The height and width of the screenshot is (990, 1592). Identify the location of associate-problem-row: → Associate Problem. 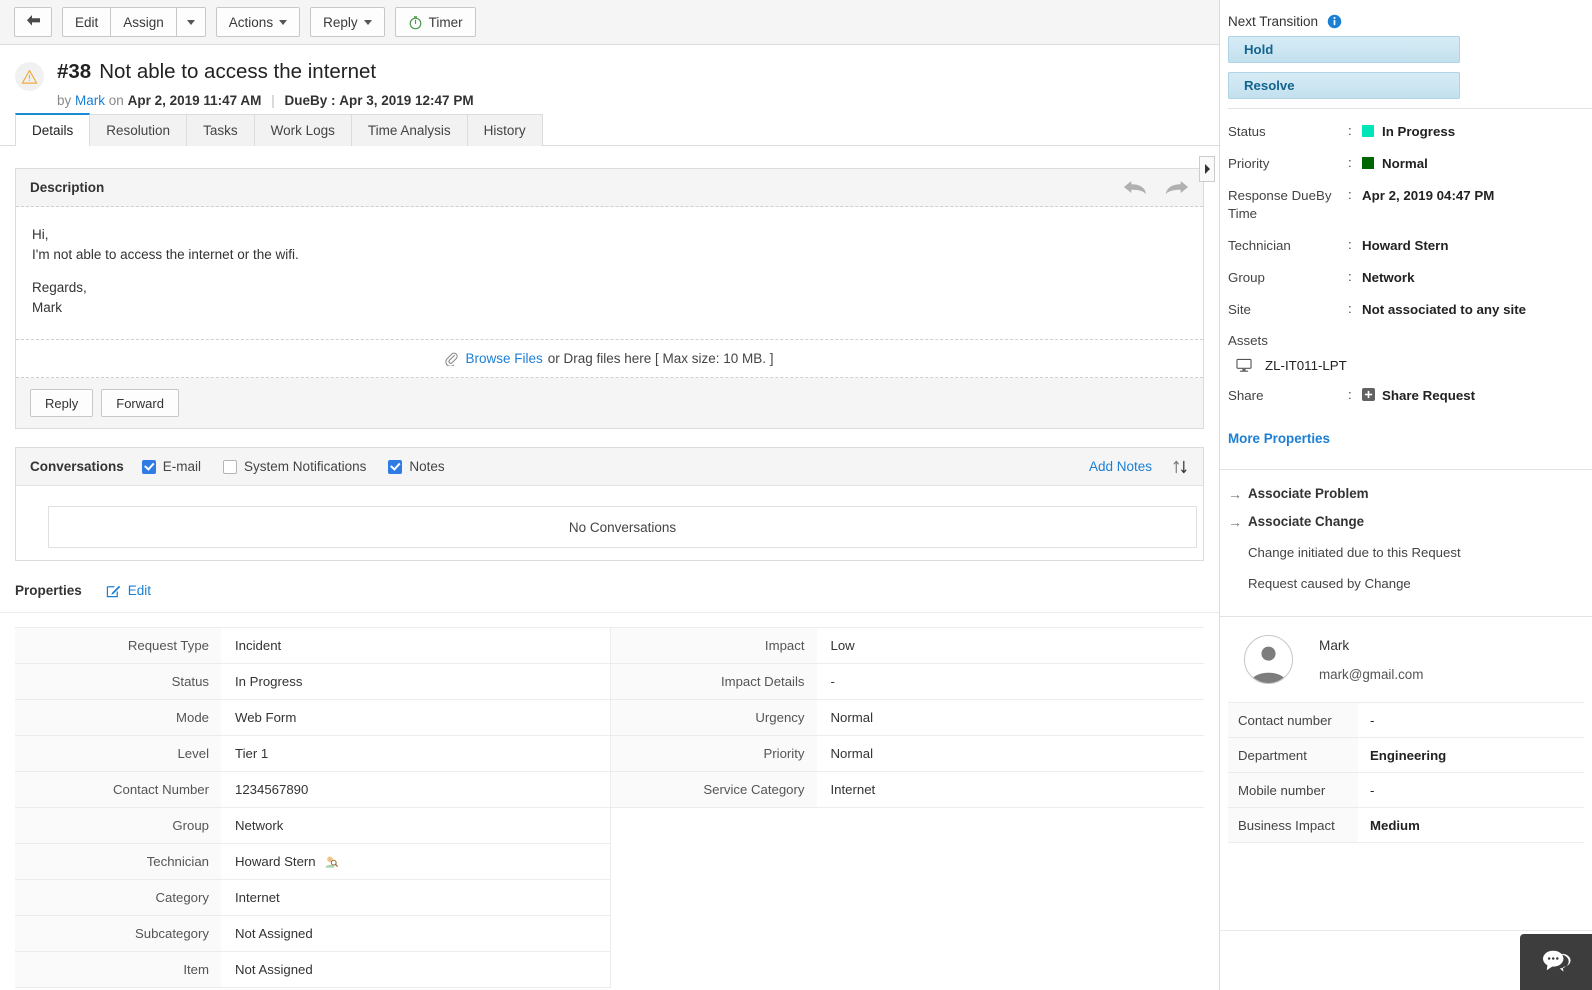
(1406, 494).